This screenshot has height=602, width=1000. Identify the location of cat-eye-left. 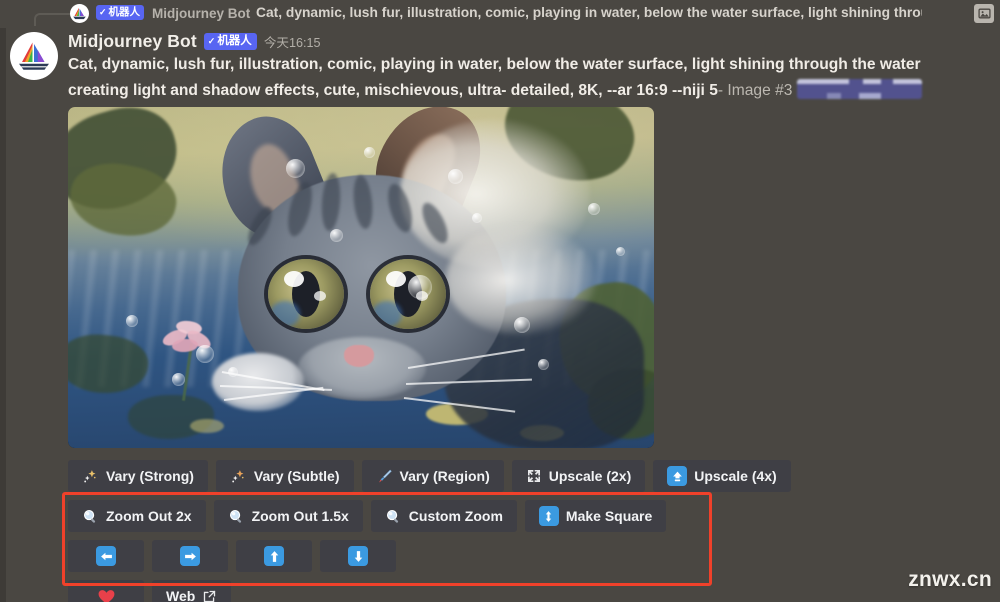
(306, 294).